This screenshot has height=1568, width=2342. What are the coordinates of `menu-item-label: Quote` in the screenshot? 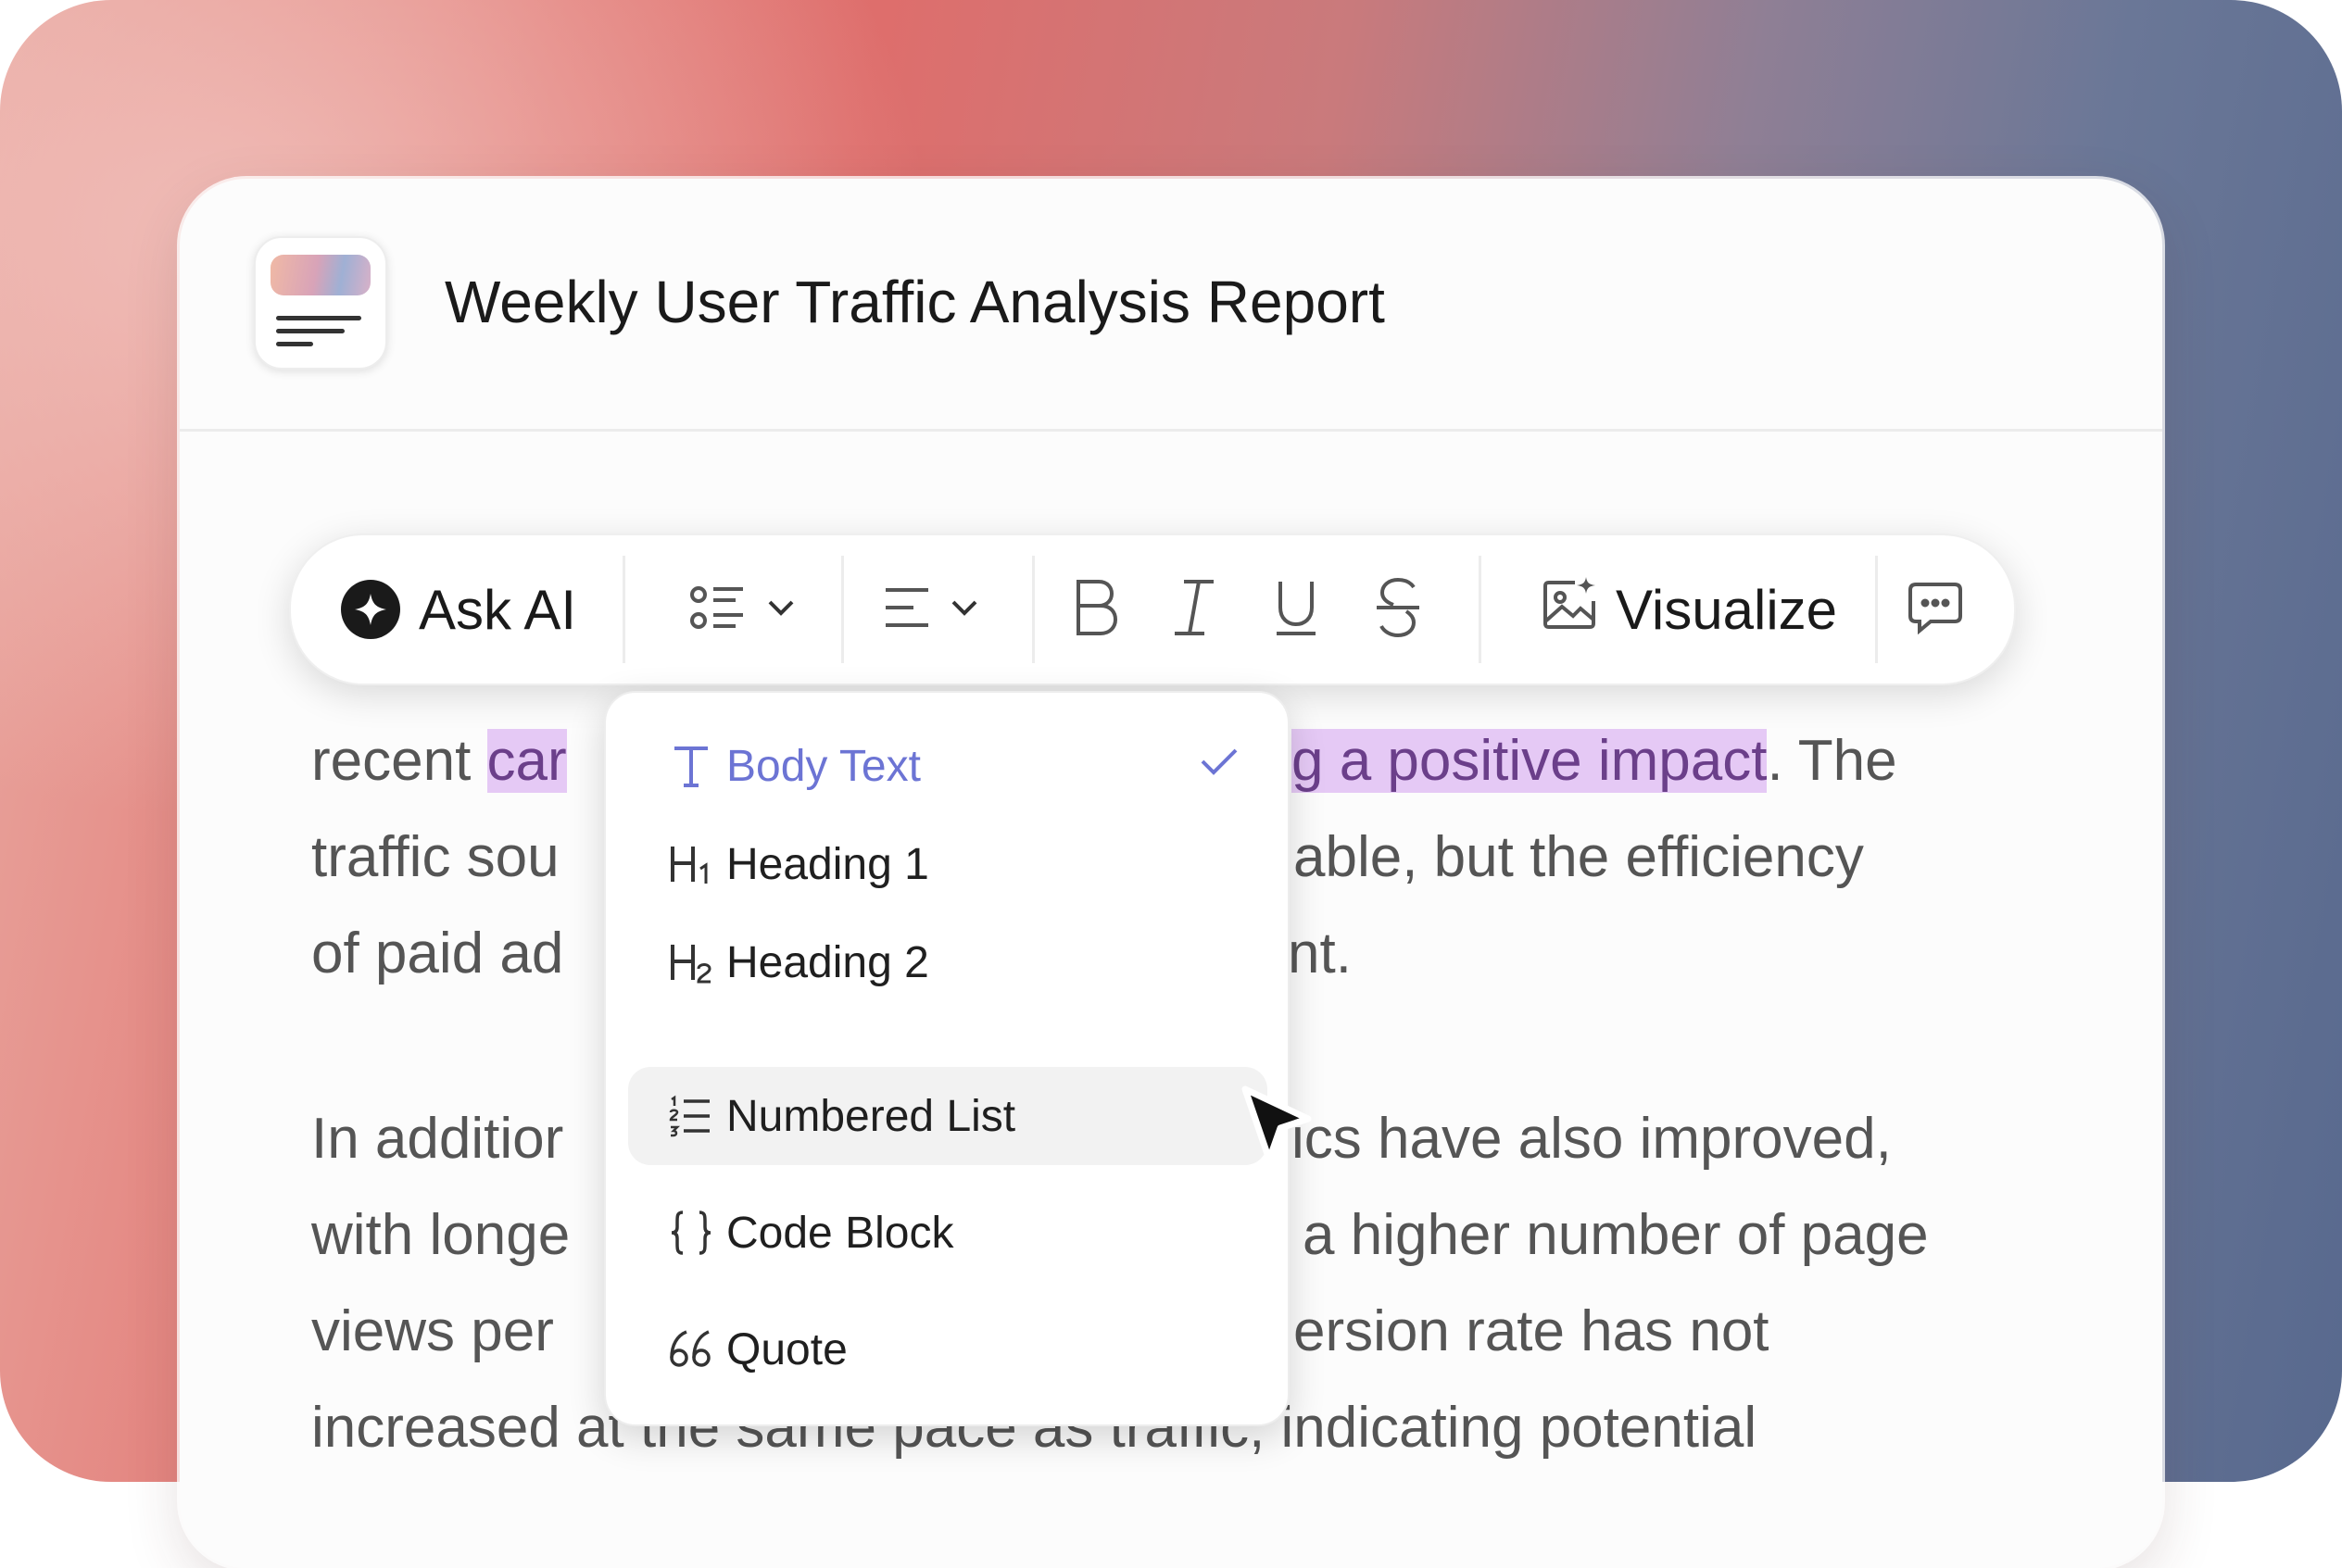 It's located at (787, 1350).